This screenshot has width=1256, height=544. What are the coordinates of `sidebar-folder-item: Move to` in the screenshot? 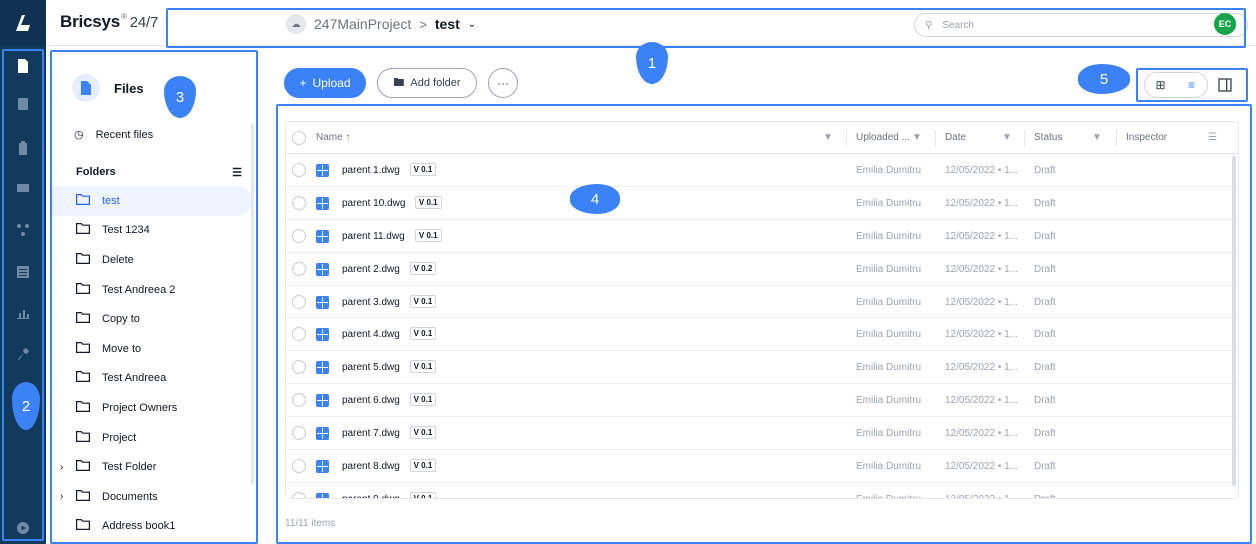 It's located at (152, 349).